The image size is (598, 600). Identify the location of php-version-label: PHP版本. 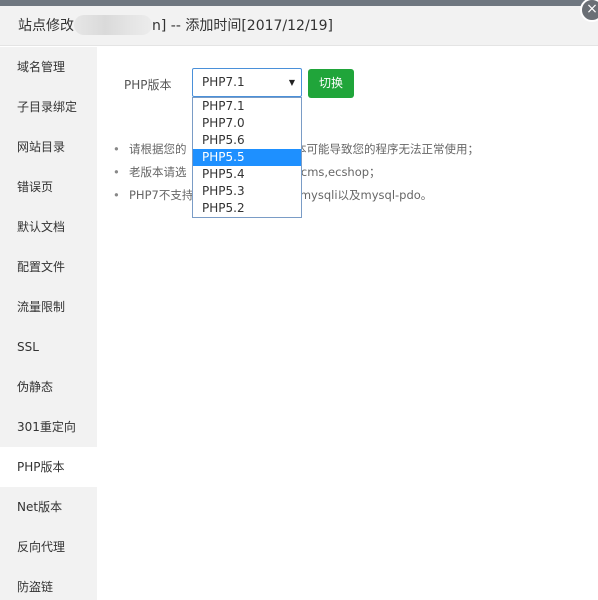
(148, 85).